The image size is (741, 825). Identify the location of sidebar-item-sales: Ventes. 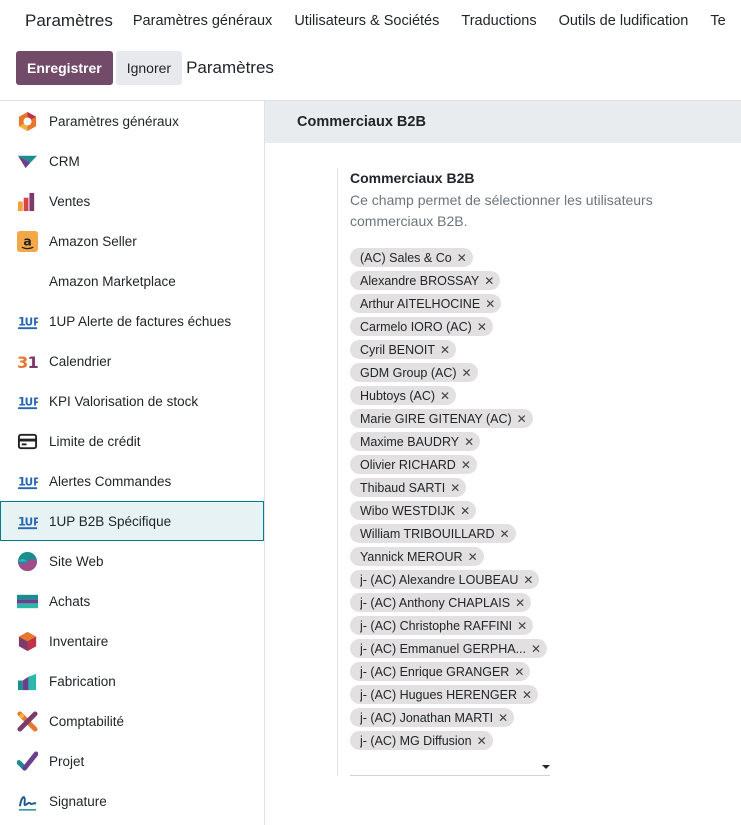
(132, 201).